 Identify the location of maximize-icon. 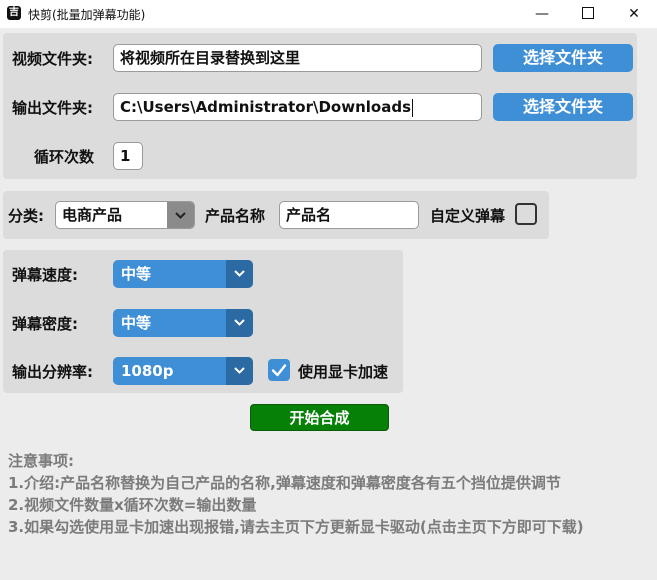
(588, 12).